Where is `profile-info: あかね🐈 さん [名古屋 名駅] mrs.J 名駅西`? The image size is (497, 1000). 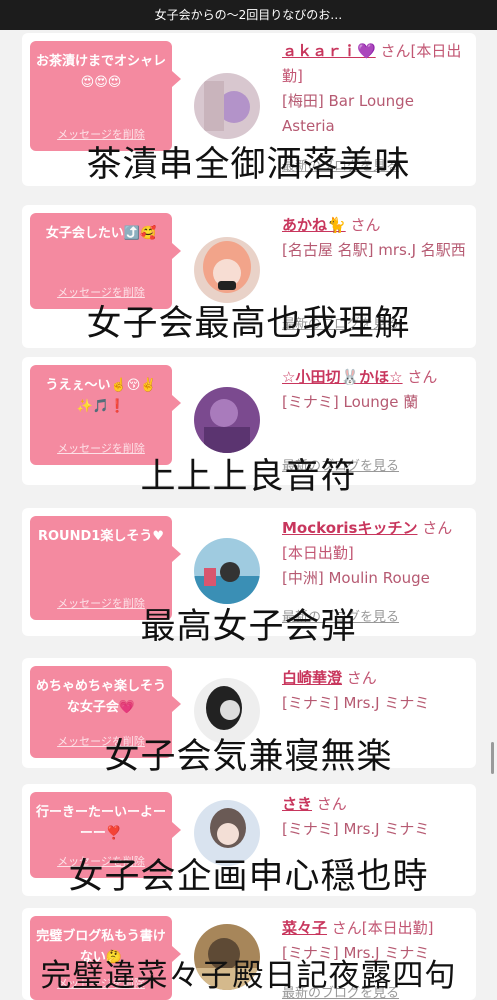 profile-info: あかね🐈 さん [名古屋 名駅] mrs.J 名駅西 is located at coordinates (375, 238).